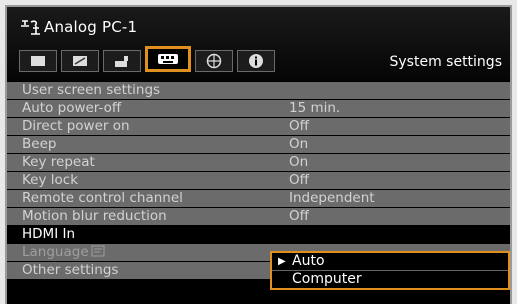  I want to click on dropdown-option-label: Auto, so click(308, 261).